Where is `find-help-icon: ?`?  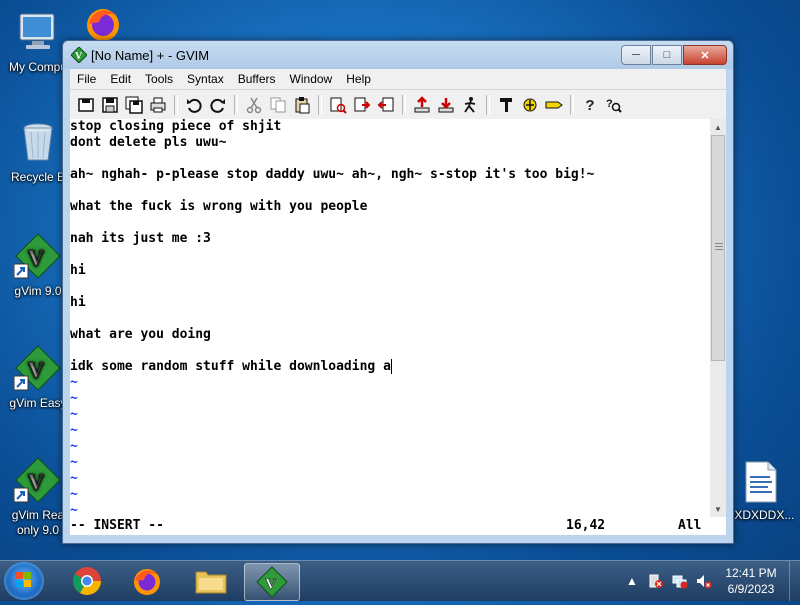 find-help-icon: ? is located at coordinates (614, 105).